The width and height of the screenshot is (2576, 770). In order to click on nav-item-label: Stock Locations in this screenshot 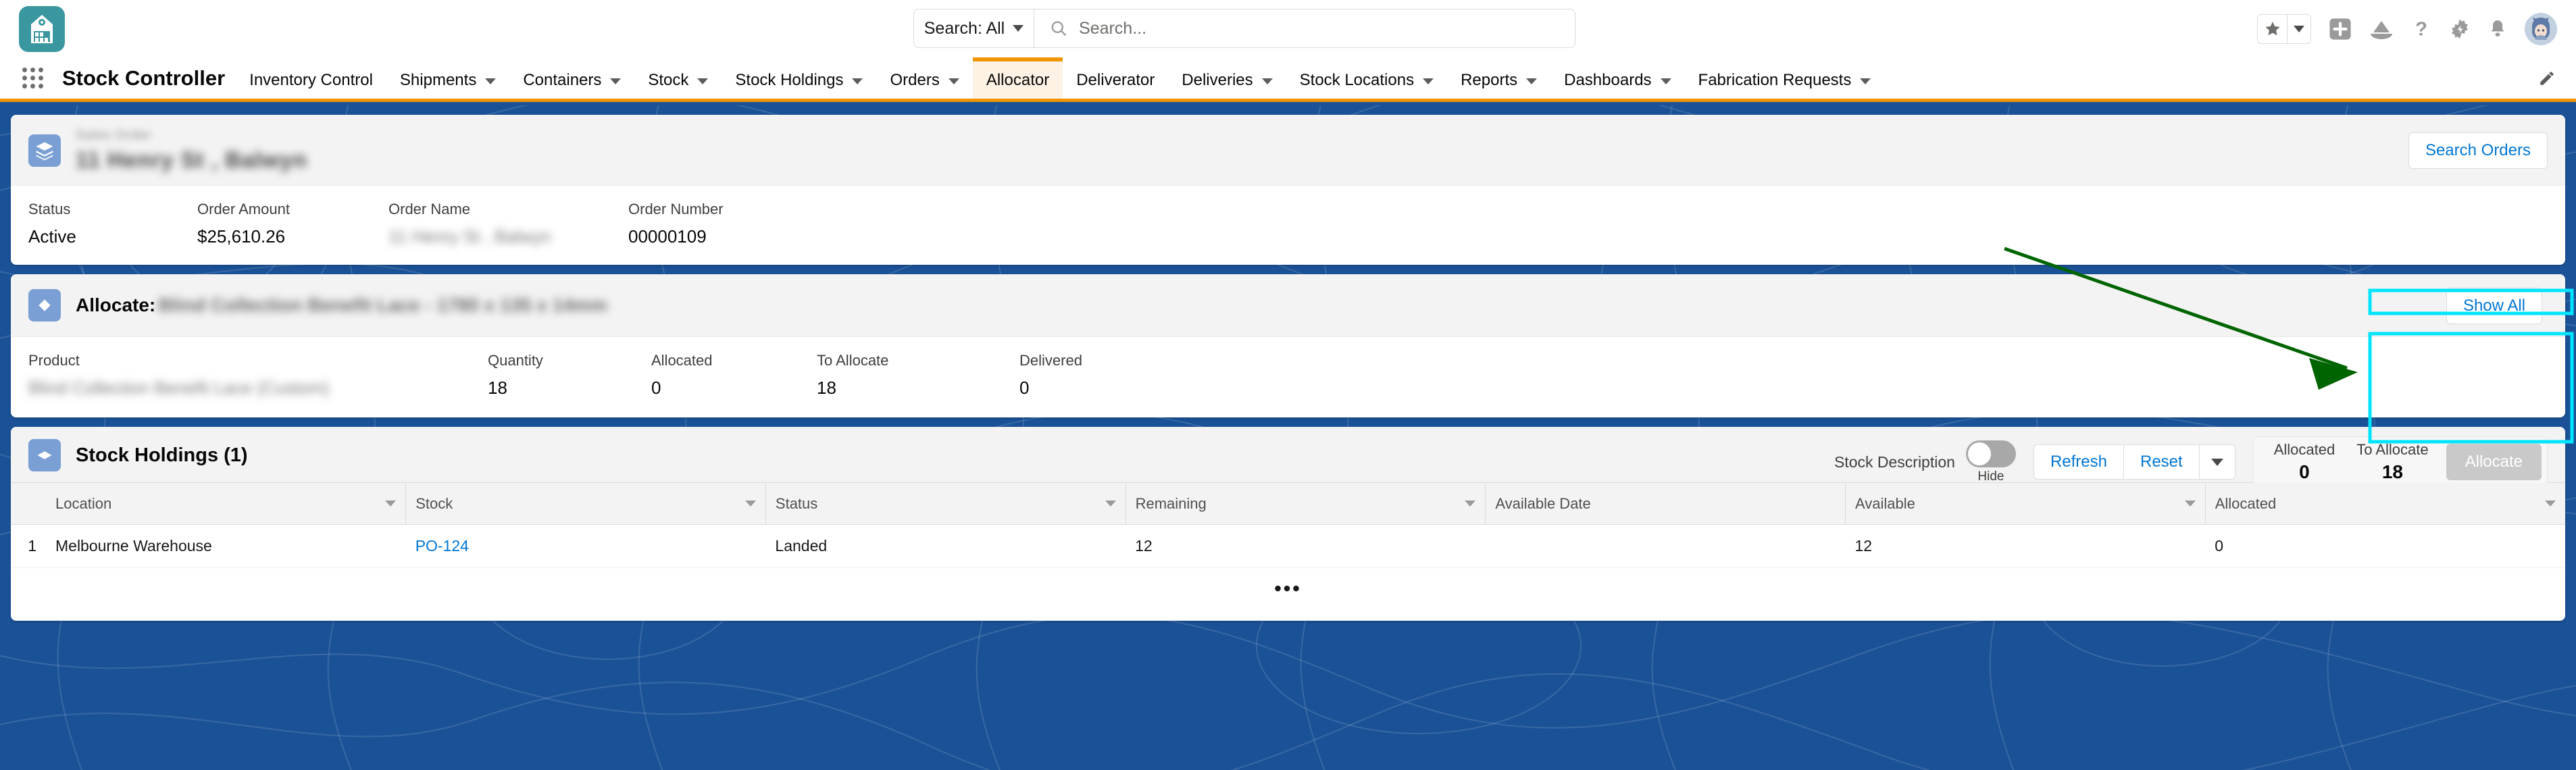, I will do `click(1357, 79)`.